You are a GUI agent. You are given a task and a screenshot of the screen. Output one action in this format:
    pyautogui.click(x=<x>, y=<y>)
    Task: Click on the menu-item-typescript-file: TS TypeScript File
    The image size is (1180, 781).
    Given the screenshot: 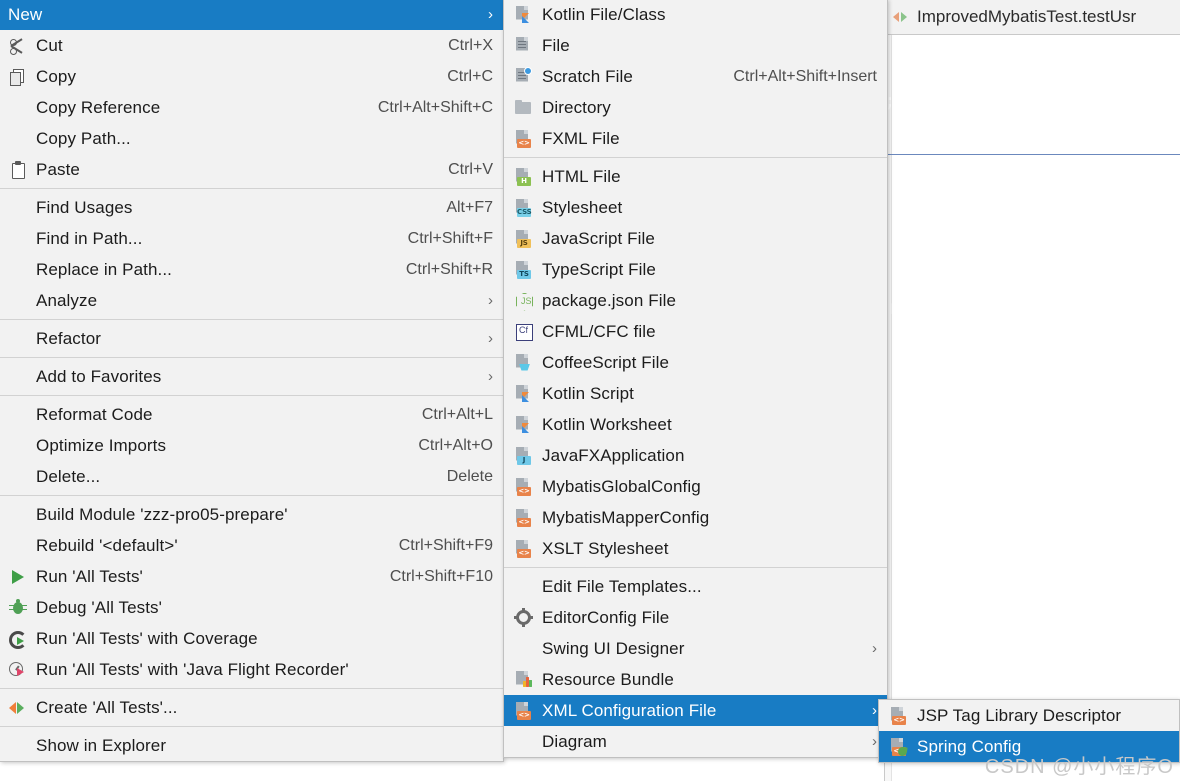 What is the action you would take?
    pyautogui.click(x=695, y=269)
    